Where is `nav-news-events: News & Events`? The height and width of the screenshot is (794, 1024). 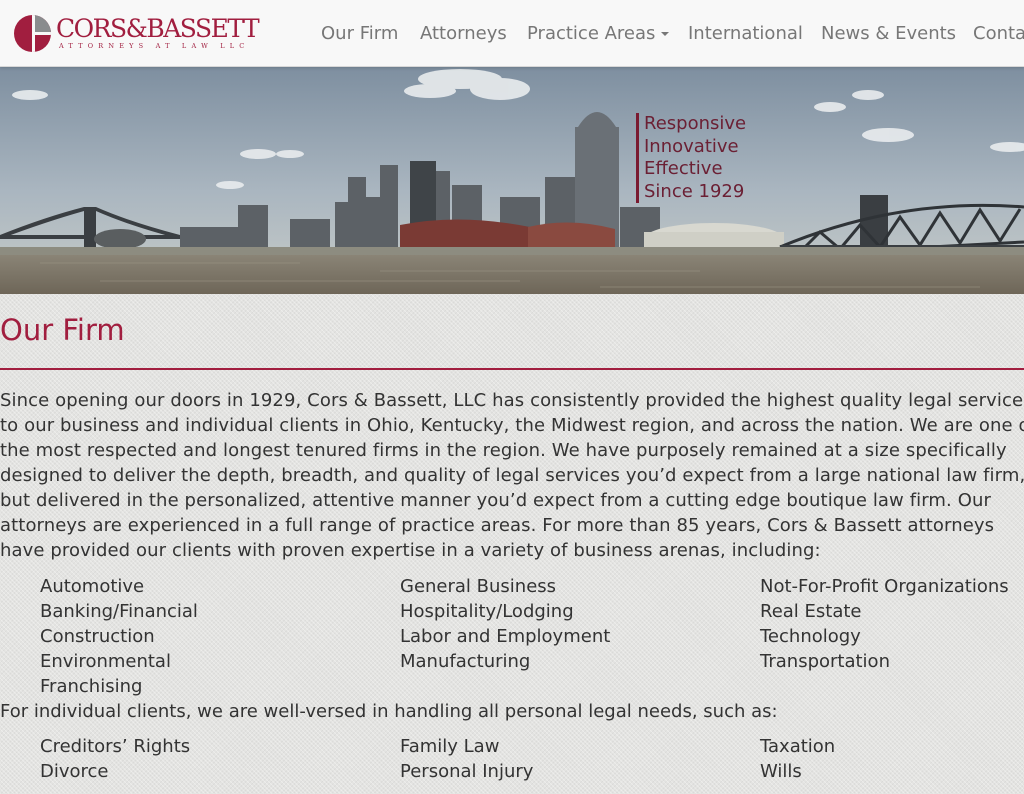 nav-news-events: News & Events is located at coordinates (888, 34).